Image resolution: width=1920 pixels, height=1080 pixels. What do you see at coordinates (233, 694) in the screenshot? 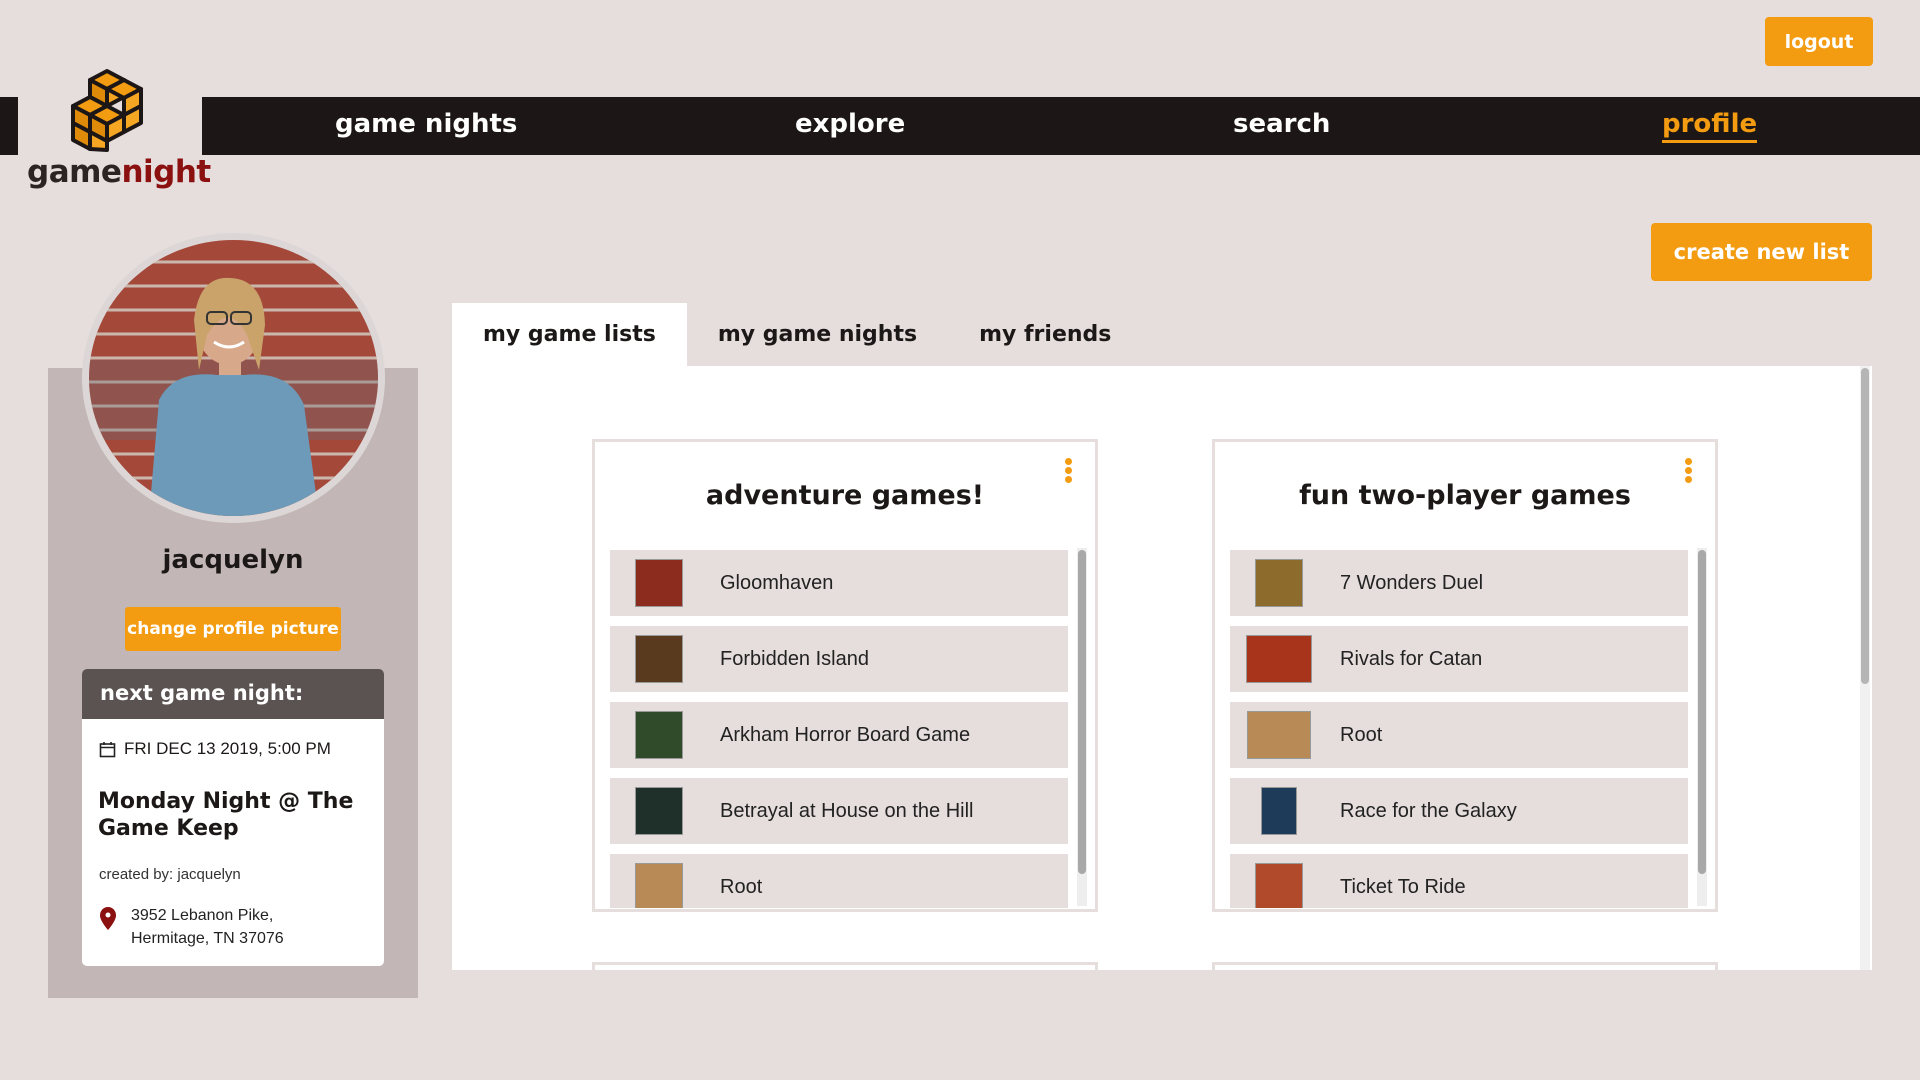
I see `next-game-night-header: next game night:` at bounding box center [233, 694].